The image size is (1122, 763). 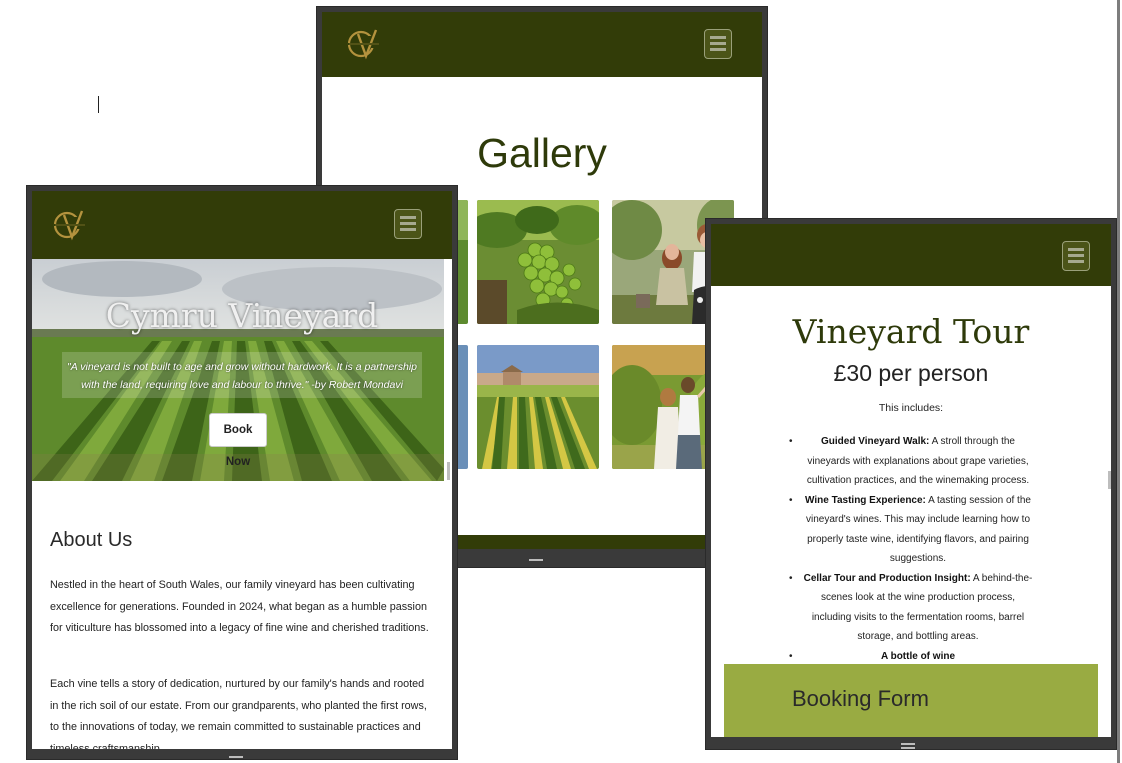 I want to click on text-cursor, so click(x=98, y=104).